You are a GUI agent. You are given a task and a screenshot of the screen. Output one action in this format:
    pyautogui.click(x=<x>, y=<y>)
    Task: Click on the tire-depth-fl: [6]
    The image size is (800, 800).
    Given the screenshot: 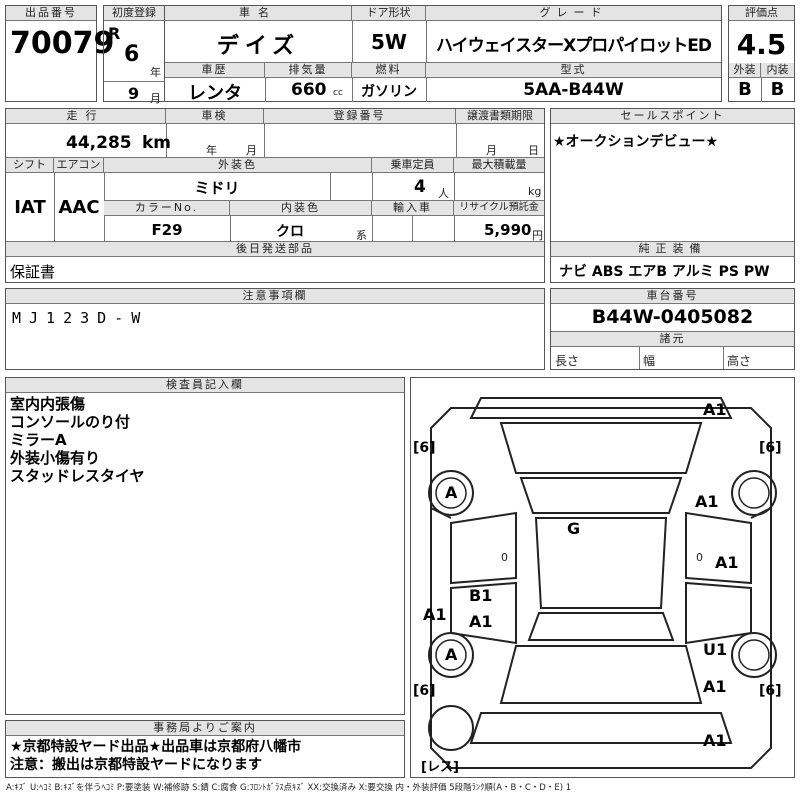 What is the action you would take?
    pyautogui.click(x=424, y=448)
    